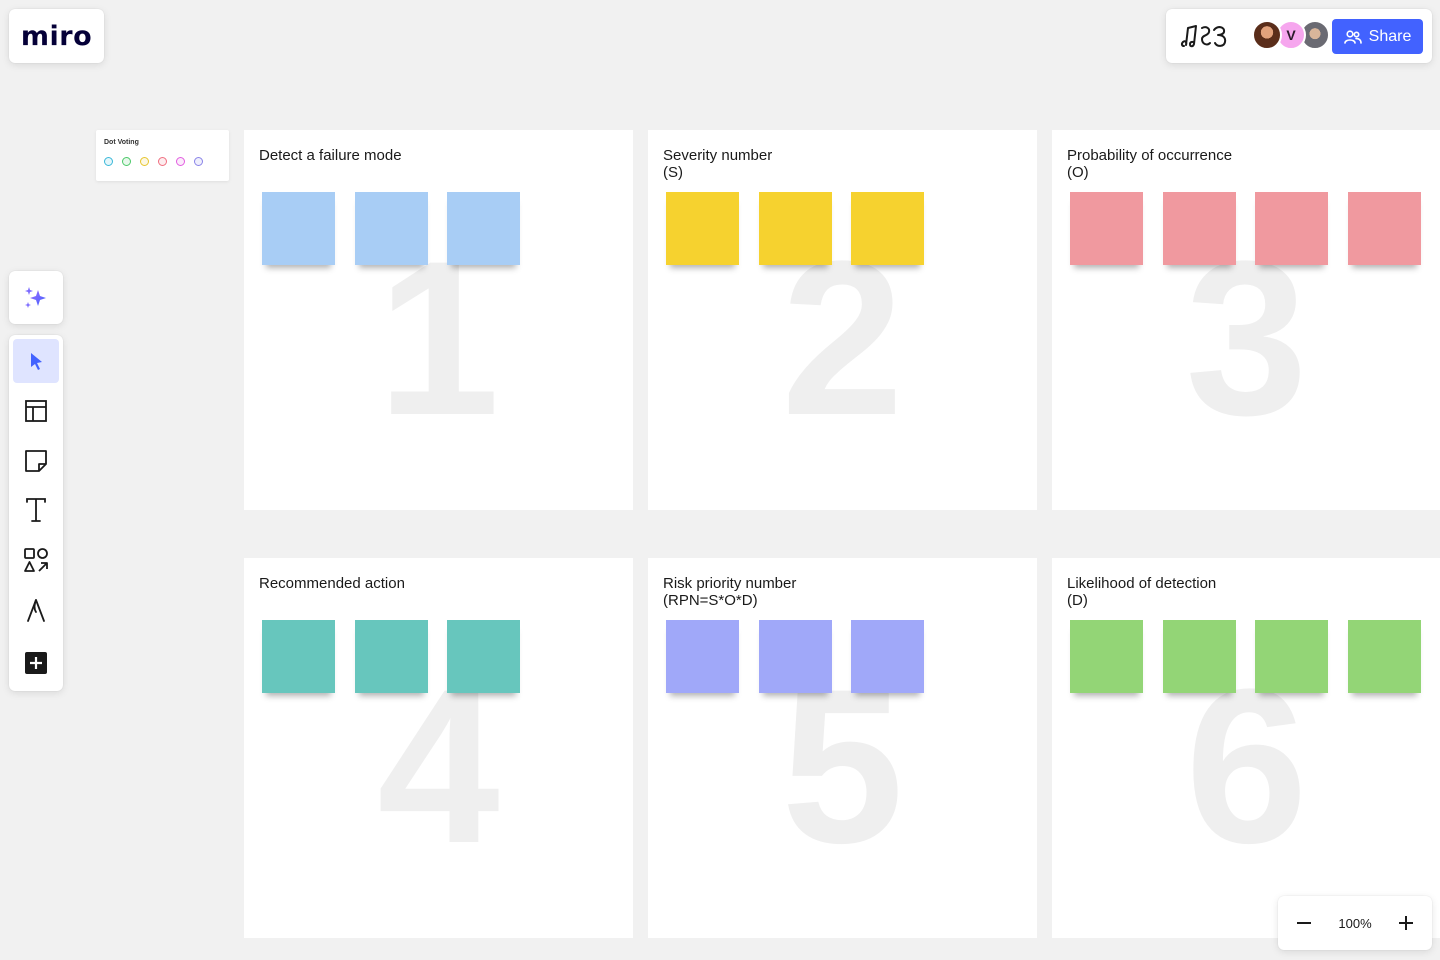  Describe the element at coordinates (438, 320) in the screenshot. I see `frame-1: 1 Detect a failure mode` at that location.